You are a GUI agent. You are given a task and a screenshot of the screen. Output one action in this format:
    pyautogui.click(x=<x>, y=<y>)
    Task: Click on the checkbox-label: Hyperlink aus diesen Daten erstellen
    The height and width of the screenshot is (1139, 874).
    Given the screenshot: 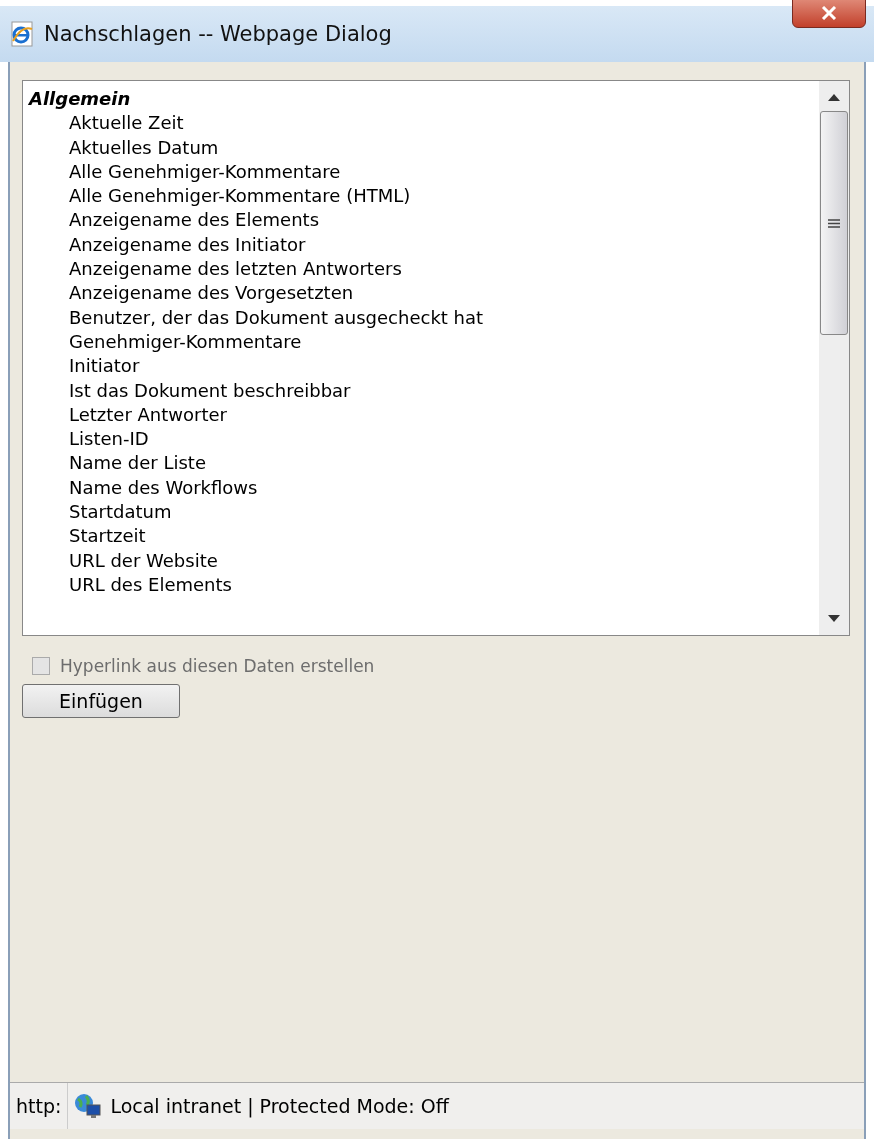 What is the action you would take?
    pyautogui.click(x=217, y=666)
    